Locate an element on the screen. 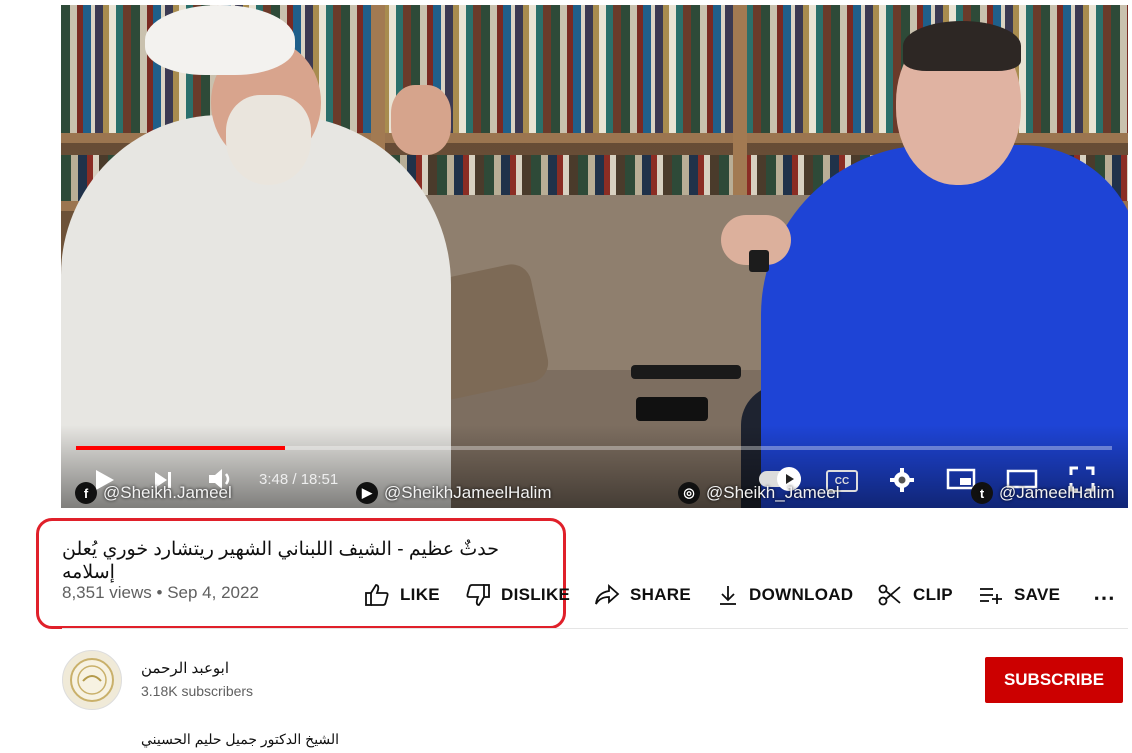  person-right-hair is located at coordinates (962, 46).